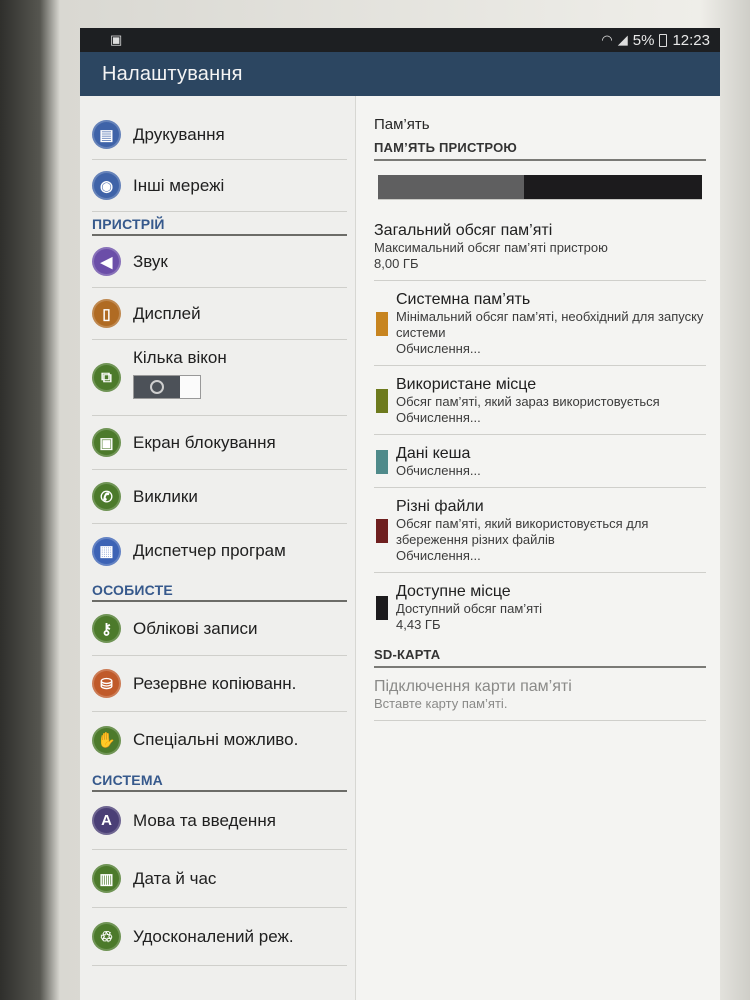  What do you see at coordinates (219, 590) in the screenshot?
I see `section-header-personal: ОСОБИСТЕ` at bounding box center [219, 590].